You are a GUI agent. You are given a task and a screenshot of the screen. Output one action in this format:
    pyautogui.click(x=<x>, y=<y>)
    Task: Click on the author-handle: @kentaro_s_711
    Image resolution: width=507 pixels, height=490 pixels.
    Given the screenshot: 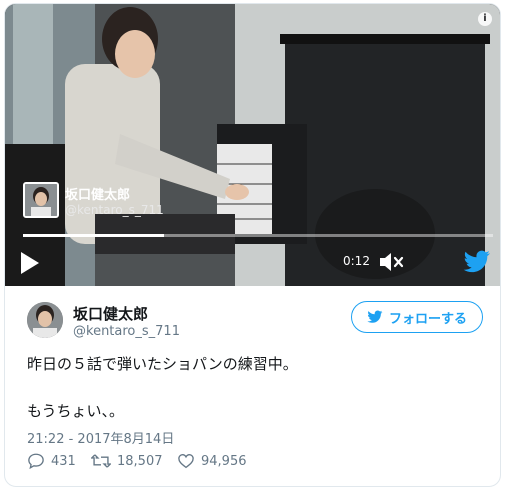 What is the action you would take?
    pyautogui.click(x=126, y=331)
    